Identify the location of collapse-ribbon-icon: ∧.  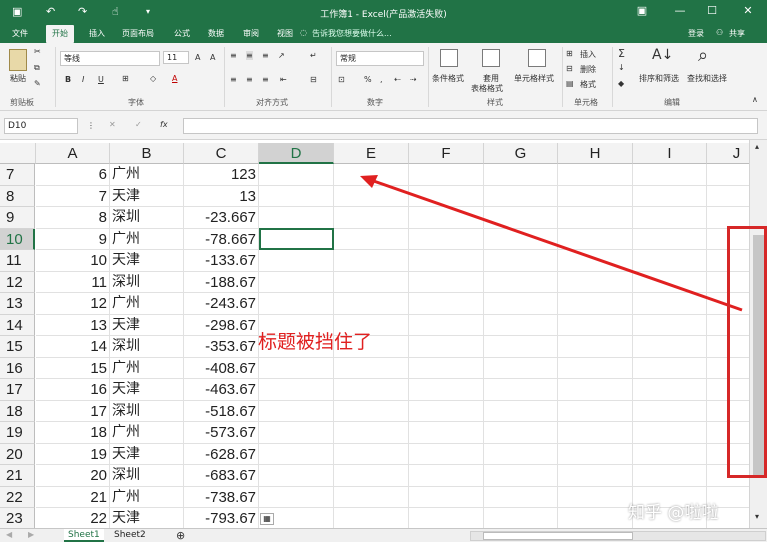
(755, 99).